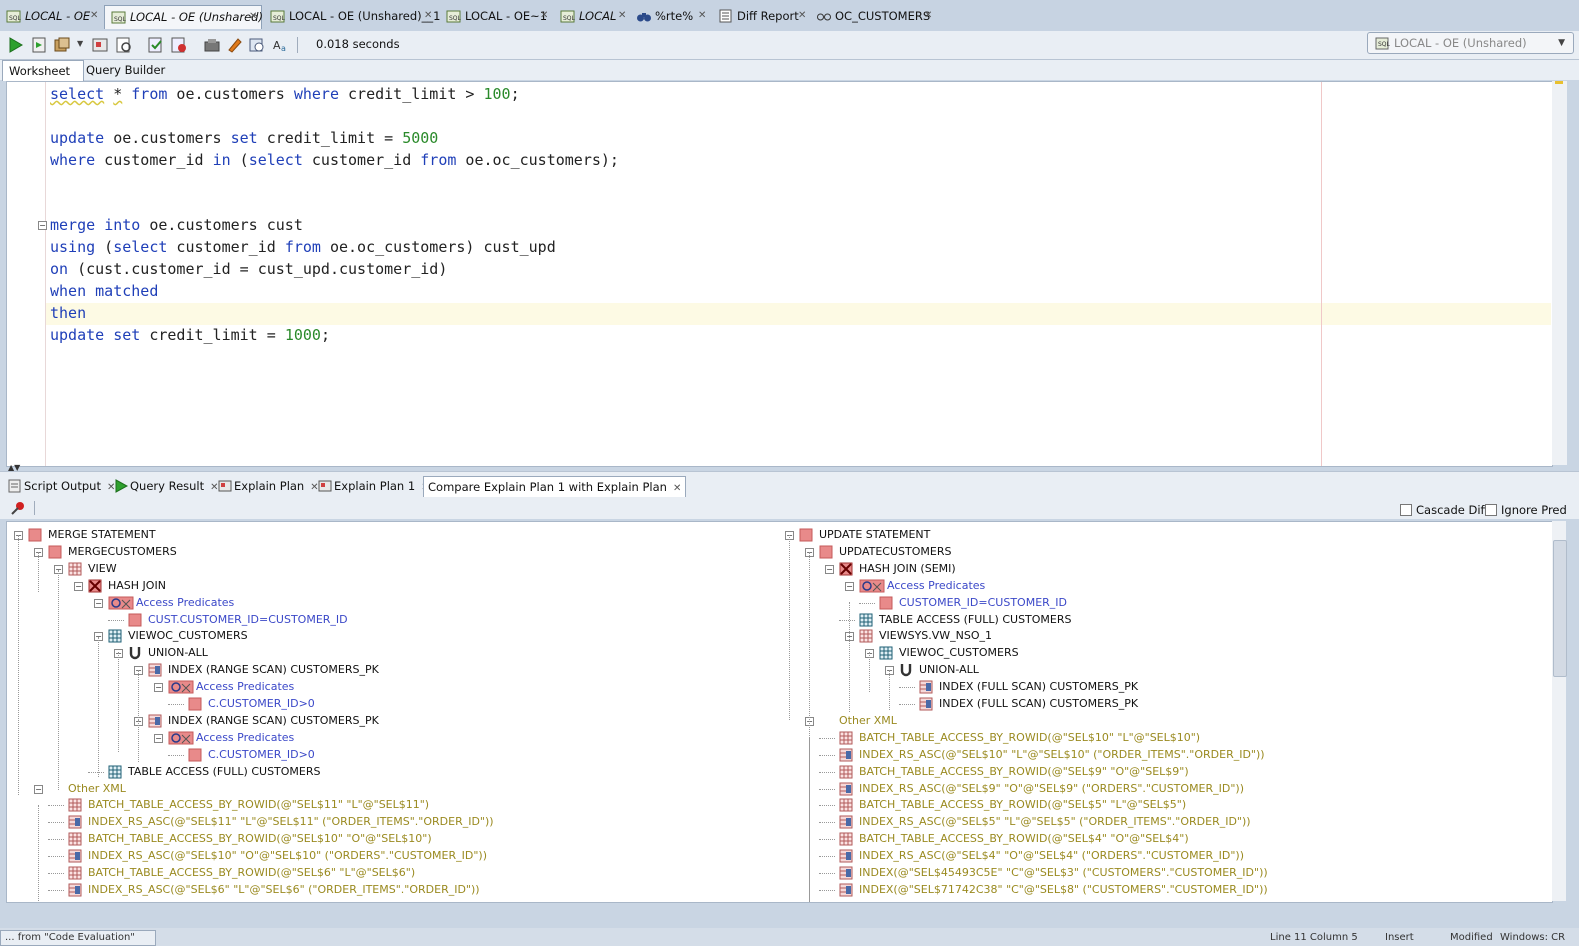 The height and width of the screenshot is (946, 1579). Describe the element at coordinates (257, 45) in the screenshot. I see `history-icon` at that location.